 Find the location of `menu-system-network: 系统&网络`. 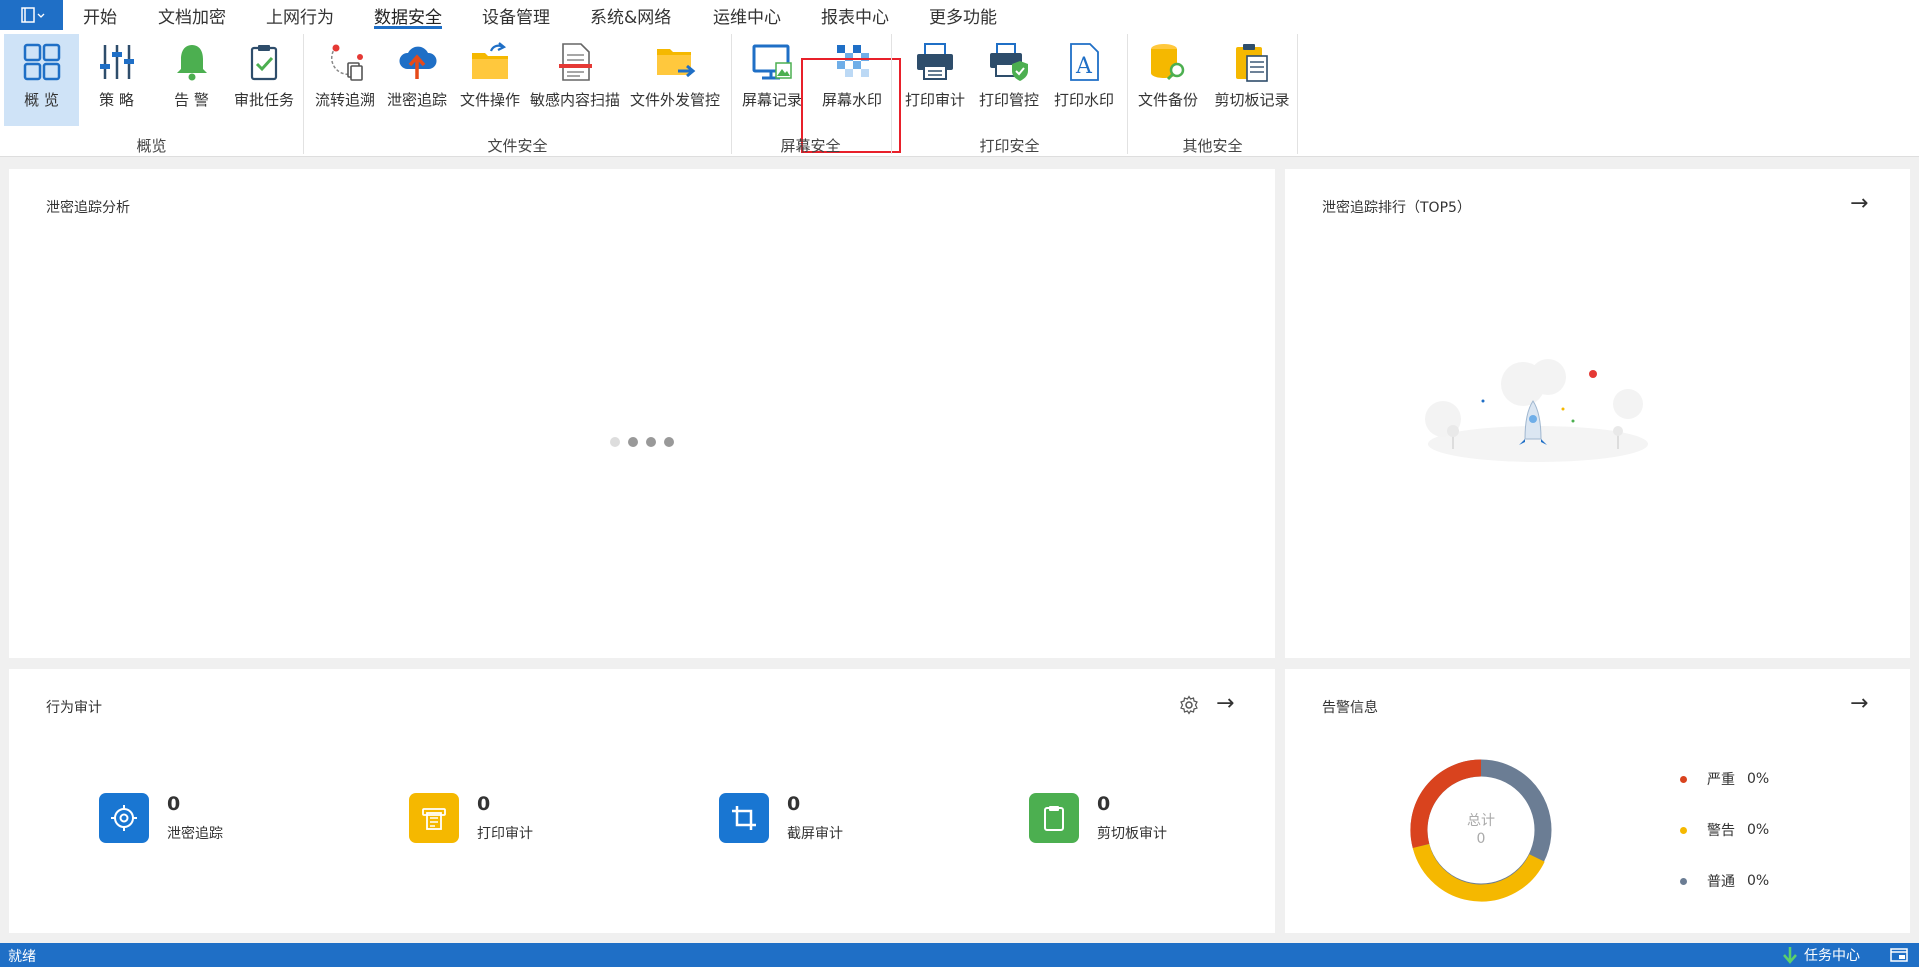

menu-system-network: 系统&网络 is located at coordinates (630, 15).